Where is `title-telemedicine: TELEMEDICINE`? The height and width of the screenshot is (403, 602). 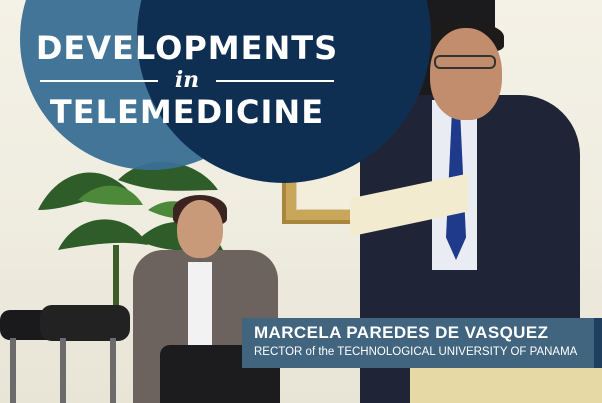
title-telemedicine: TELEMEDICINE is located at coordinates (187, 112).